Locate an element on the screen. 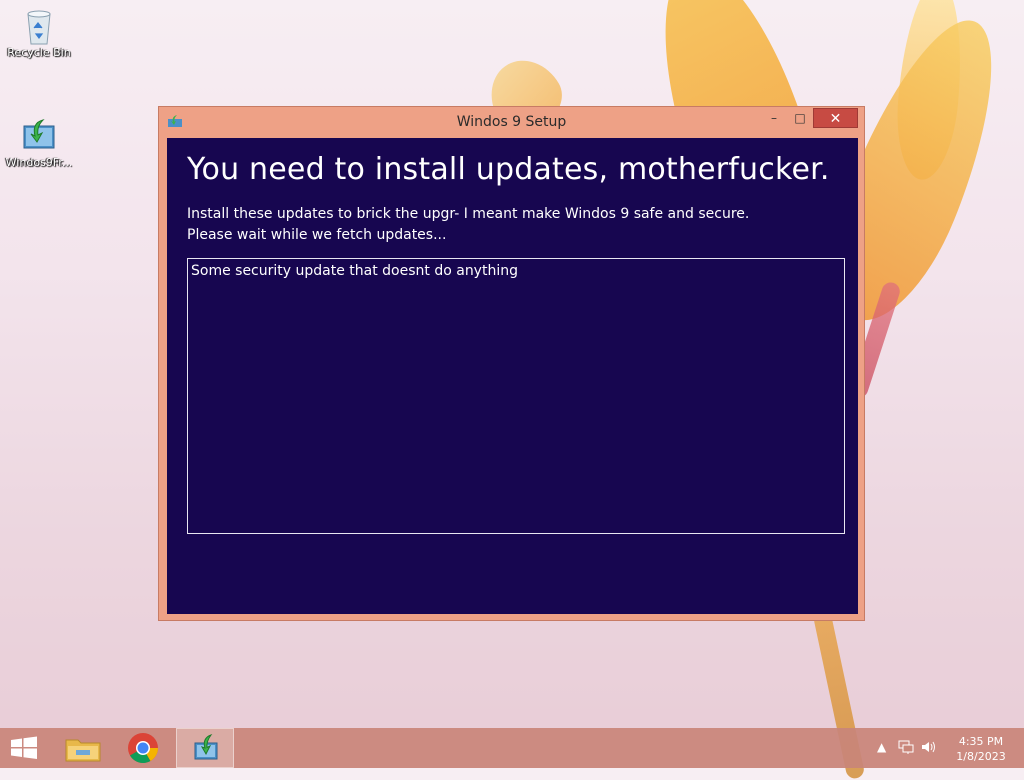 The image size is (1024, 780). windows-logo-icon is located at coordinates (24, 747).